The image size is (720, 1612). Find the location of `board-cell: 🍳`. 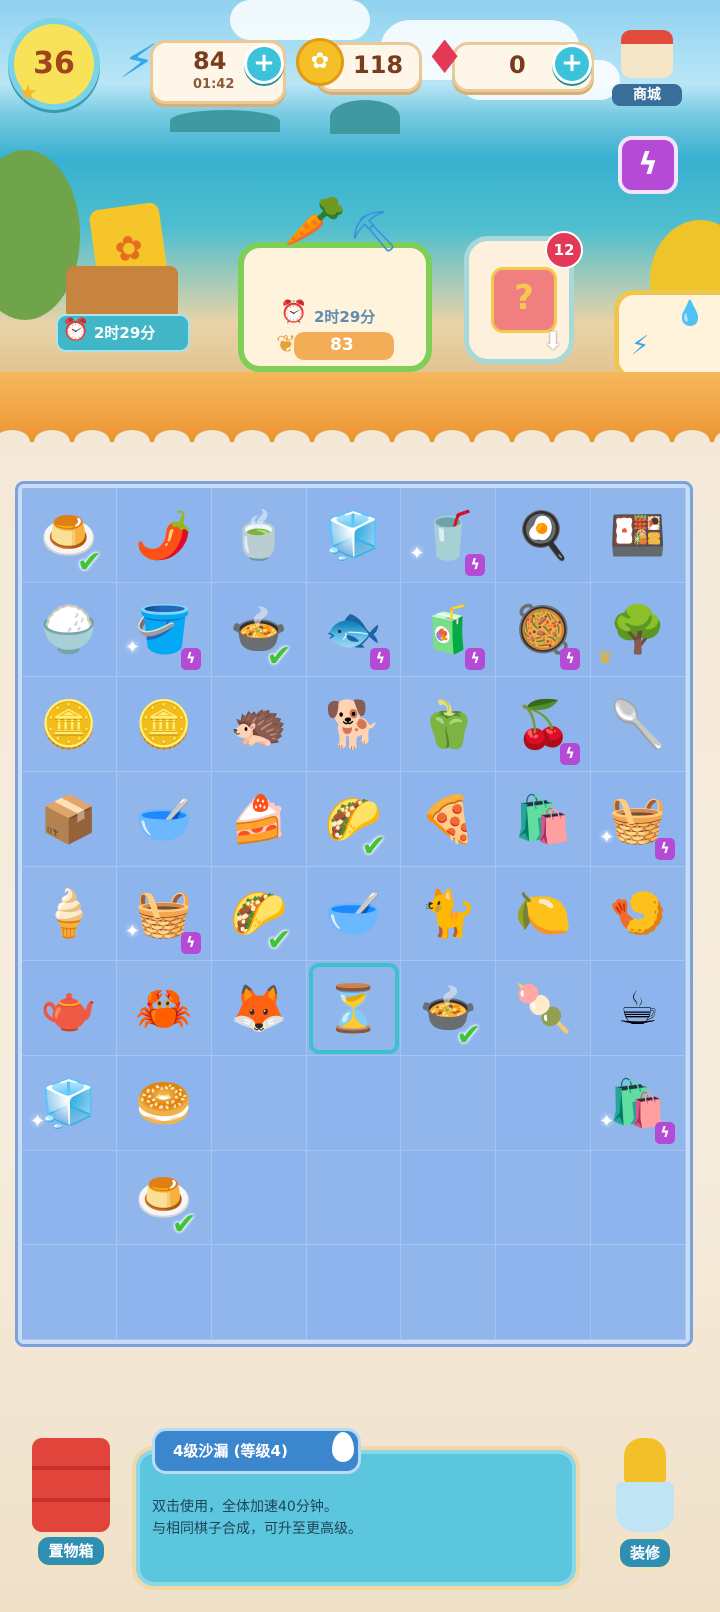

board-cell: 🍳 is located at coordinates (544, 535).